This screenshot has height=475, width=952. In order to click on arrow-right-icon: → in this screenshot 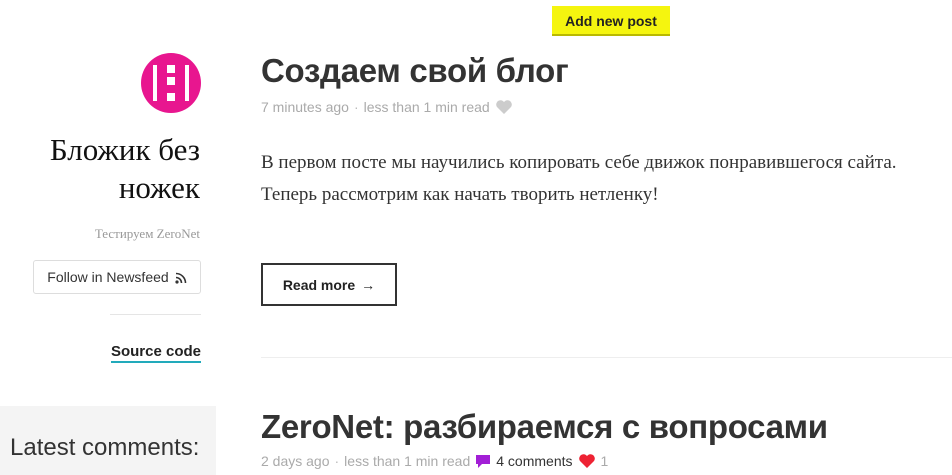, I will do `click(368, 284)`.